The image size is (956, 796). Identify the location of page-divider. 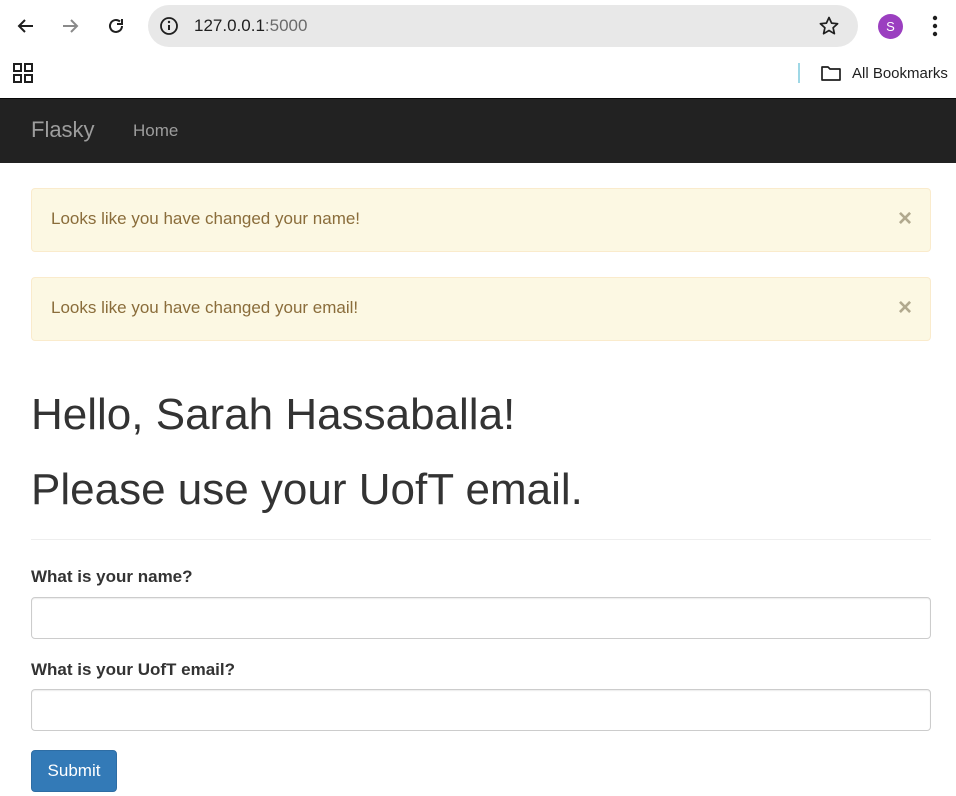
(481, 539).